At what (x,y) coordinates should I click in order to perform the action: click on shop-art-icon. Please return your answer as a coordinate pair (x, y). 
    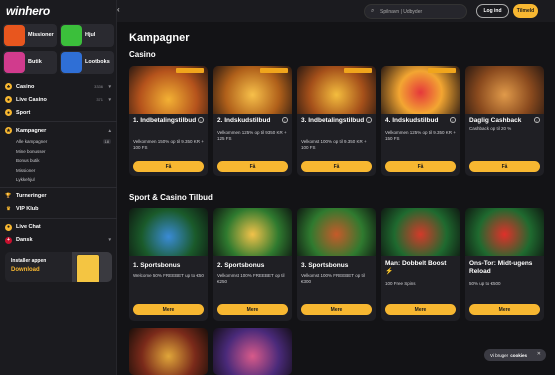
    Looking at the image, I should click on (14, 62).